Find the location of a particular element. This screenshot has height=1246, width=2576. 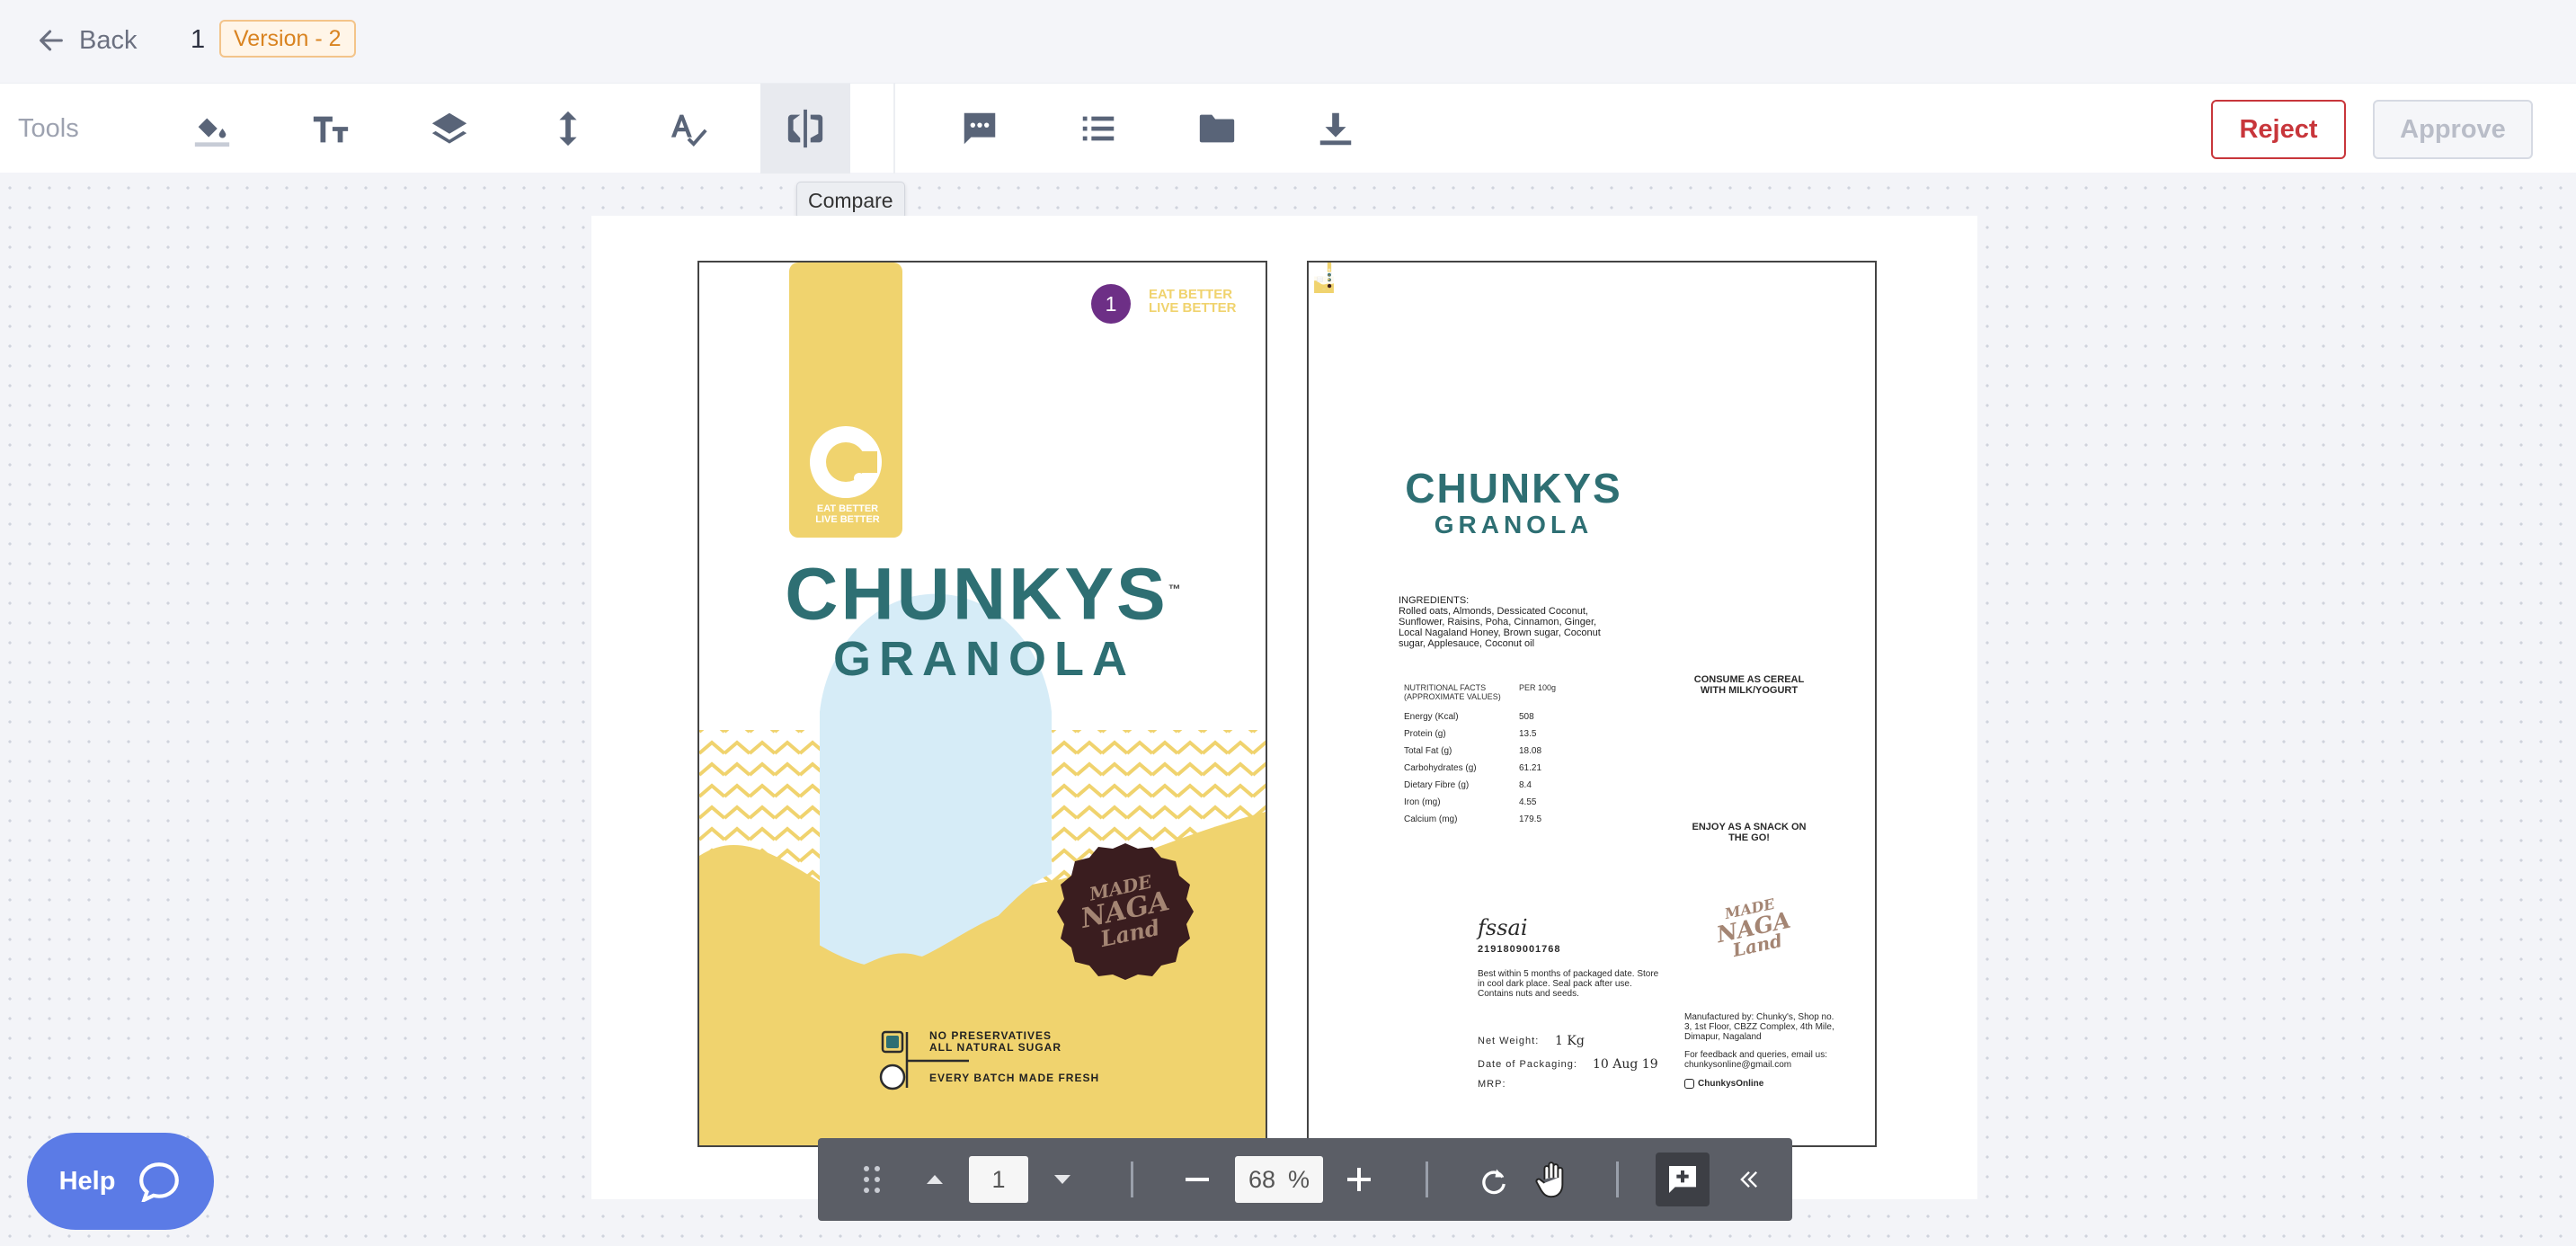

arrow-left-icon is located at coordinates (51, 41).